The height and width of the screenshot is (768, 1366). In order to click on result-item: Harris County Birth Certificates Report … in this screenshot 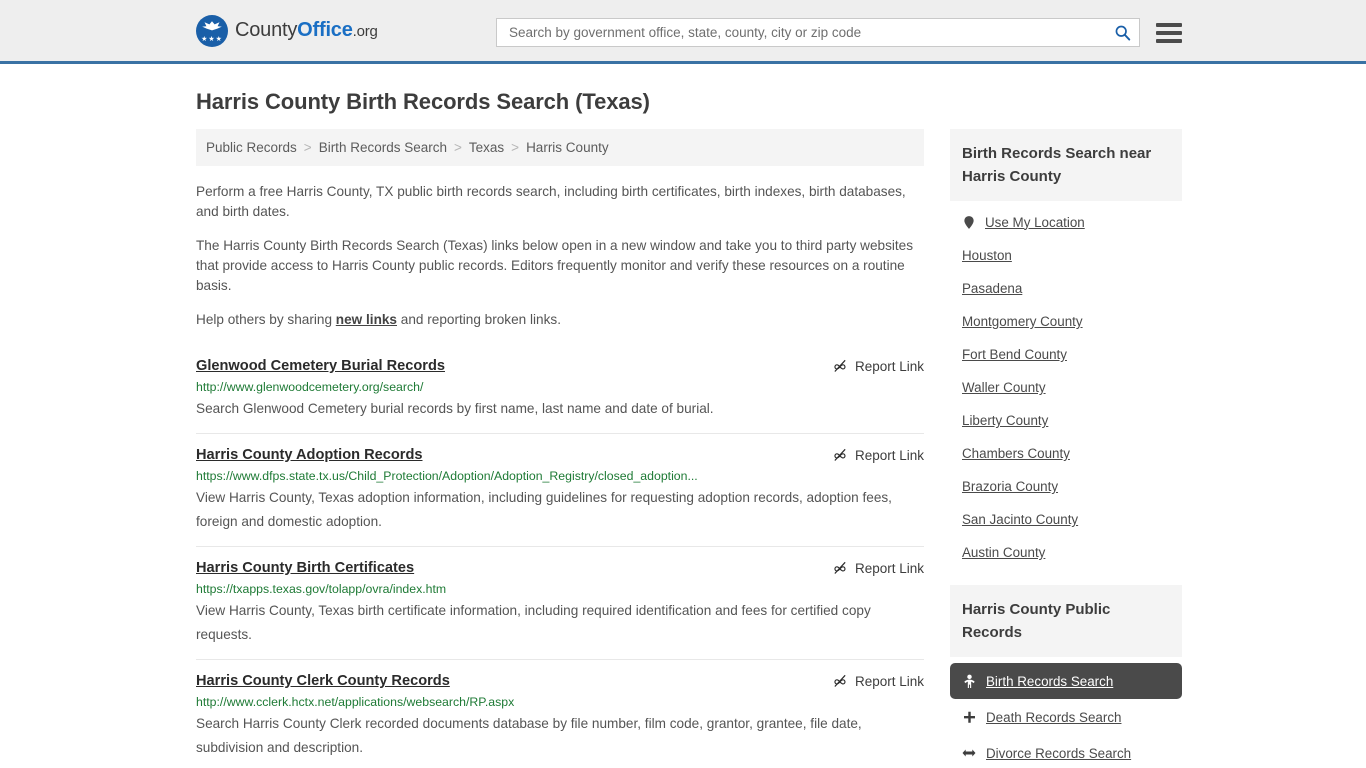, I will do `click(560, 602)`.